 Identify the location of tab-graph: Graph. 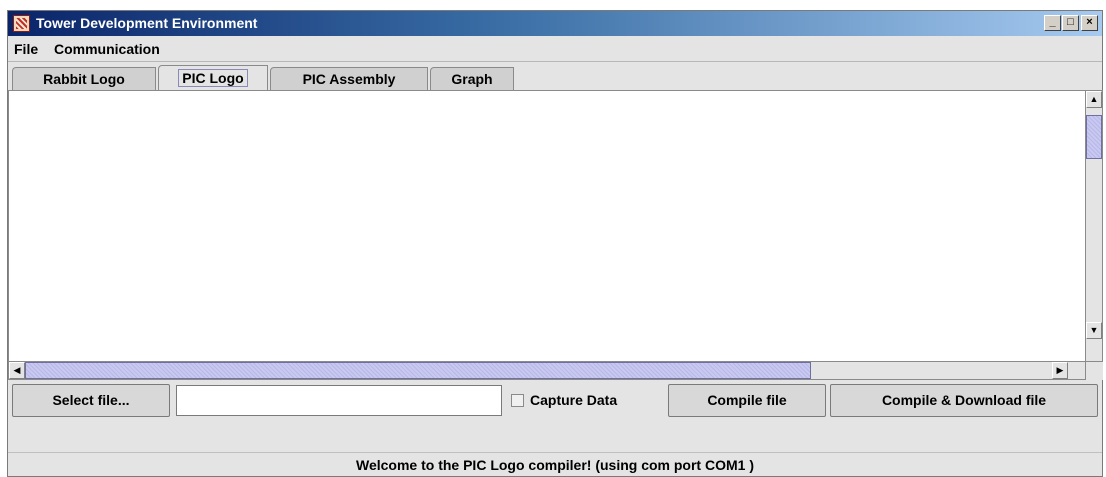
(472, 79).